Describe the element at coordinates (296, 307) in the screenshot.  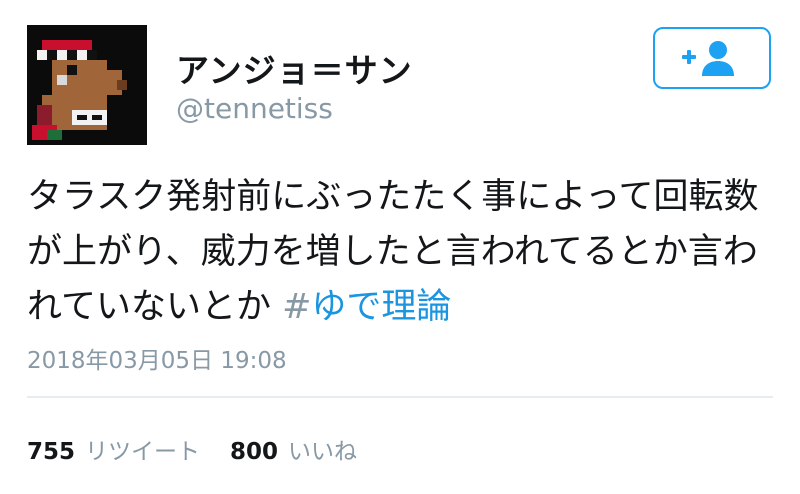
I see `hashtag-sign: #` at that location.